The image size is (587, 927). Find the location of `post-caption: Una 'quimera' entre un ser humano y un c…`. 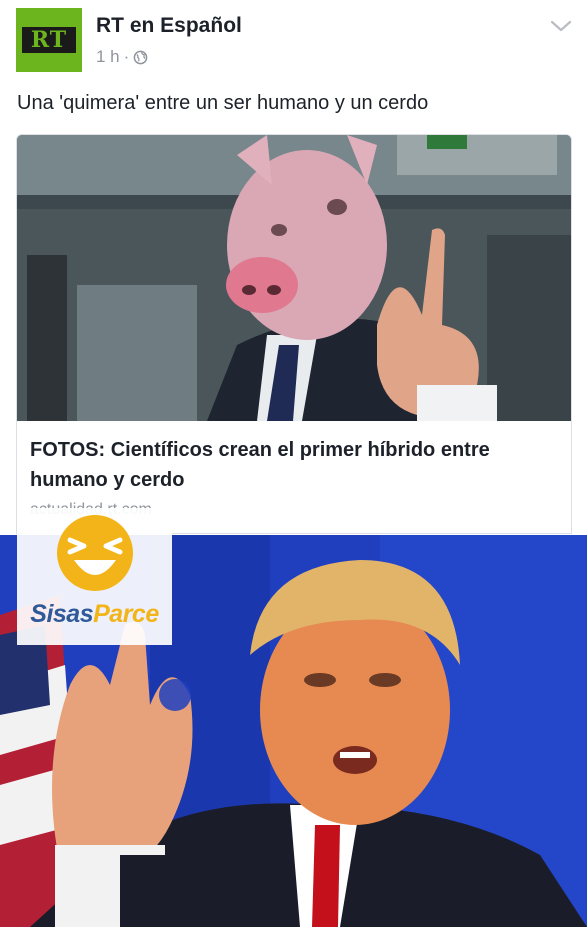

post-caption: Una 'quimera' entre un ser humano y un c… is located at coordinates (223, 103).